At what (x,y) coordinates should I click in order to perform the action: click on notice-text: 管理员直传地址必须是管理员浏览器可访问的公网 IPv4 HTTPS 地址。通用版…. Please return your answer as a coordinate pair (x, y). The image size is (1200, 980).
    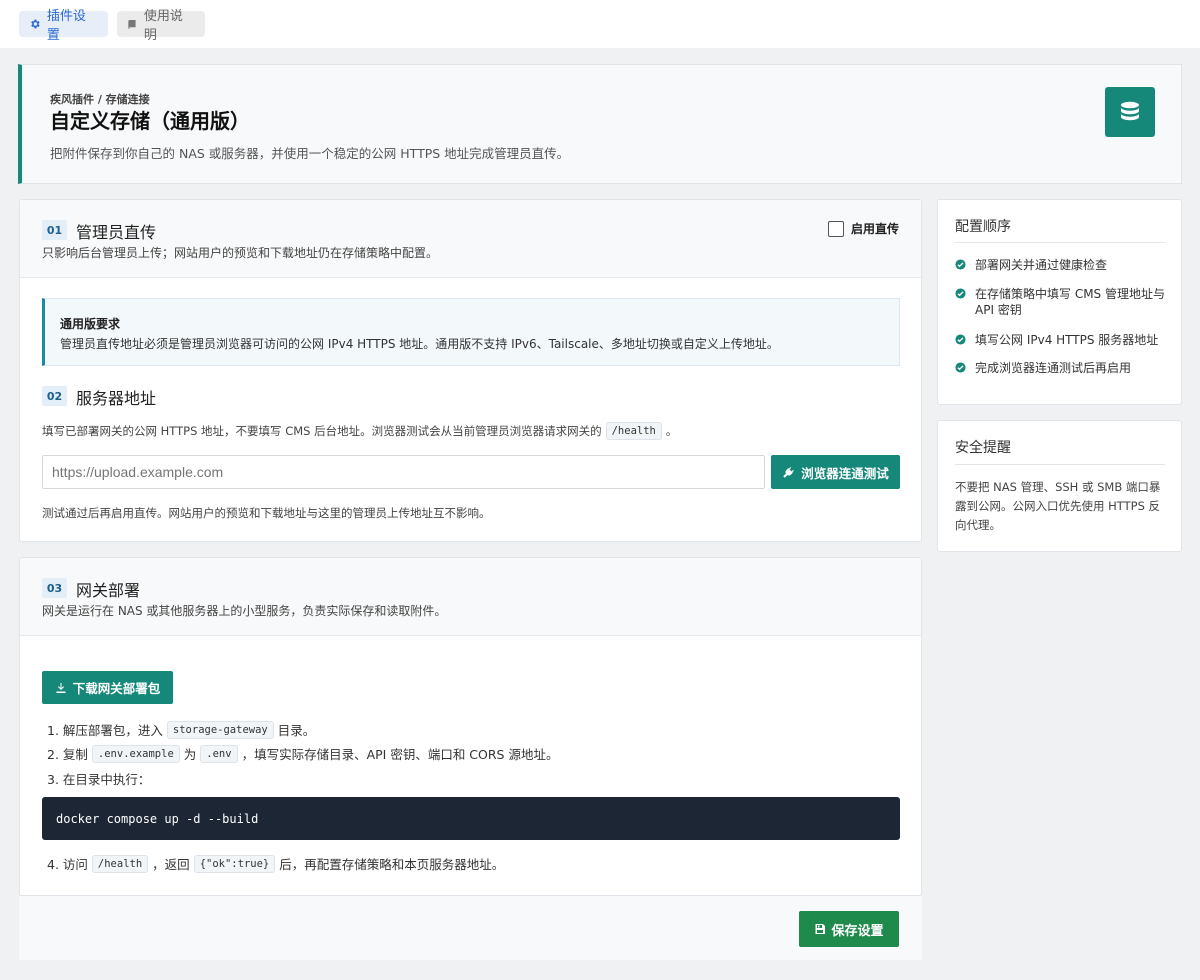
    Looking at the image, I should click on (419, 344).